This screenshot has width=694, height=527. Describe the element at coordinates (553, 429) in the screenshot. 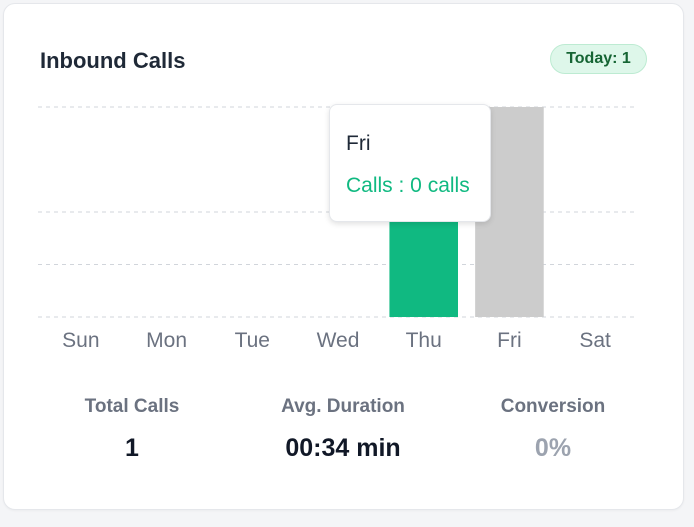

I see `stat-conversion: Conversion 0%` at that location.